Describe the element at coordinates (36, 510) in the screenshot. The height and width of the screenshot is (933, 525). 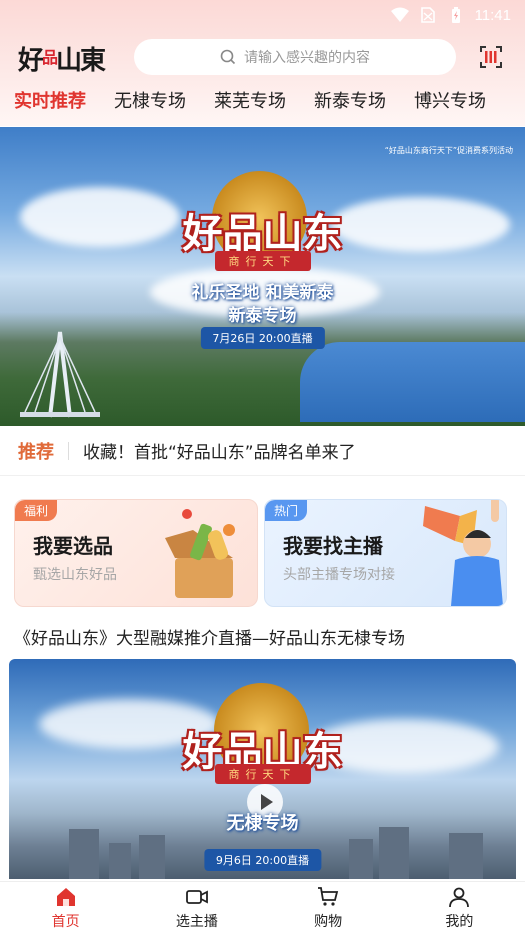
I see `card-badge-welfare: 福利` at that location.